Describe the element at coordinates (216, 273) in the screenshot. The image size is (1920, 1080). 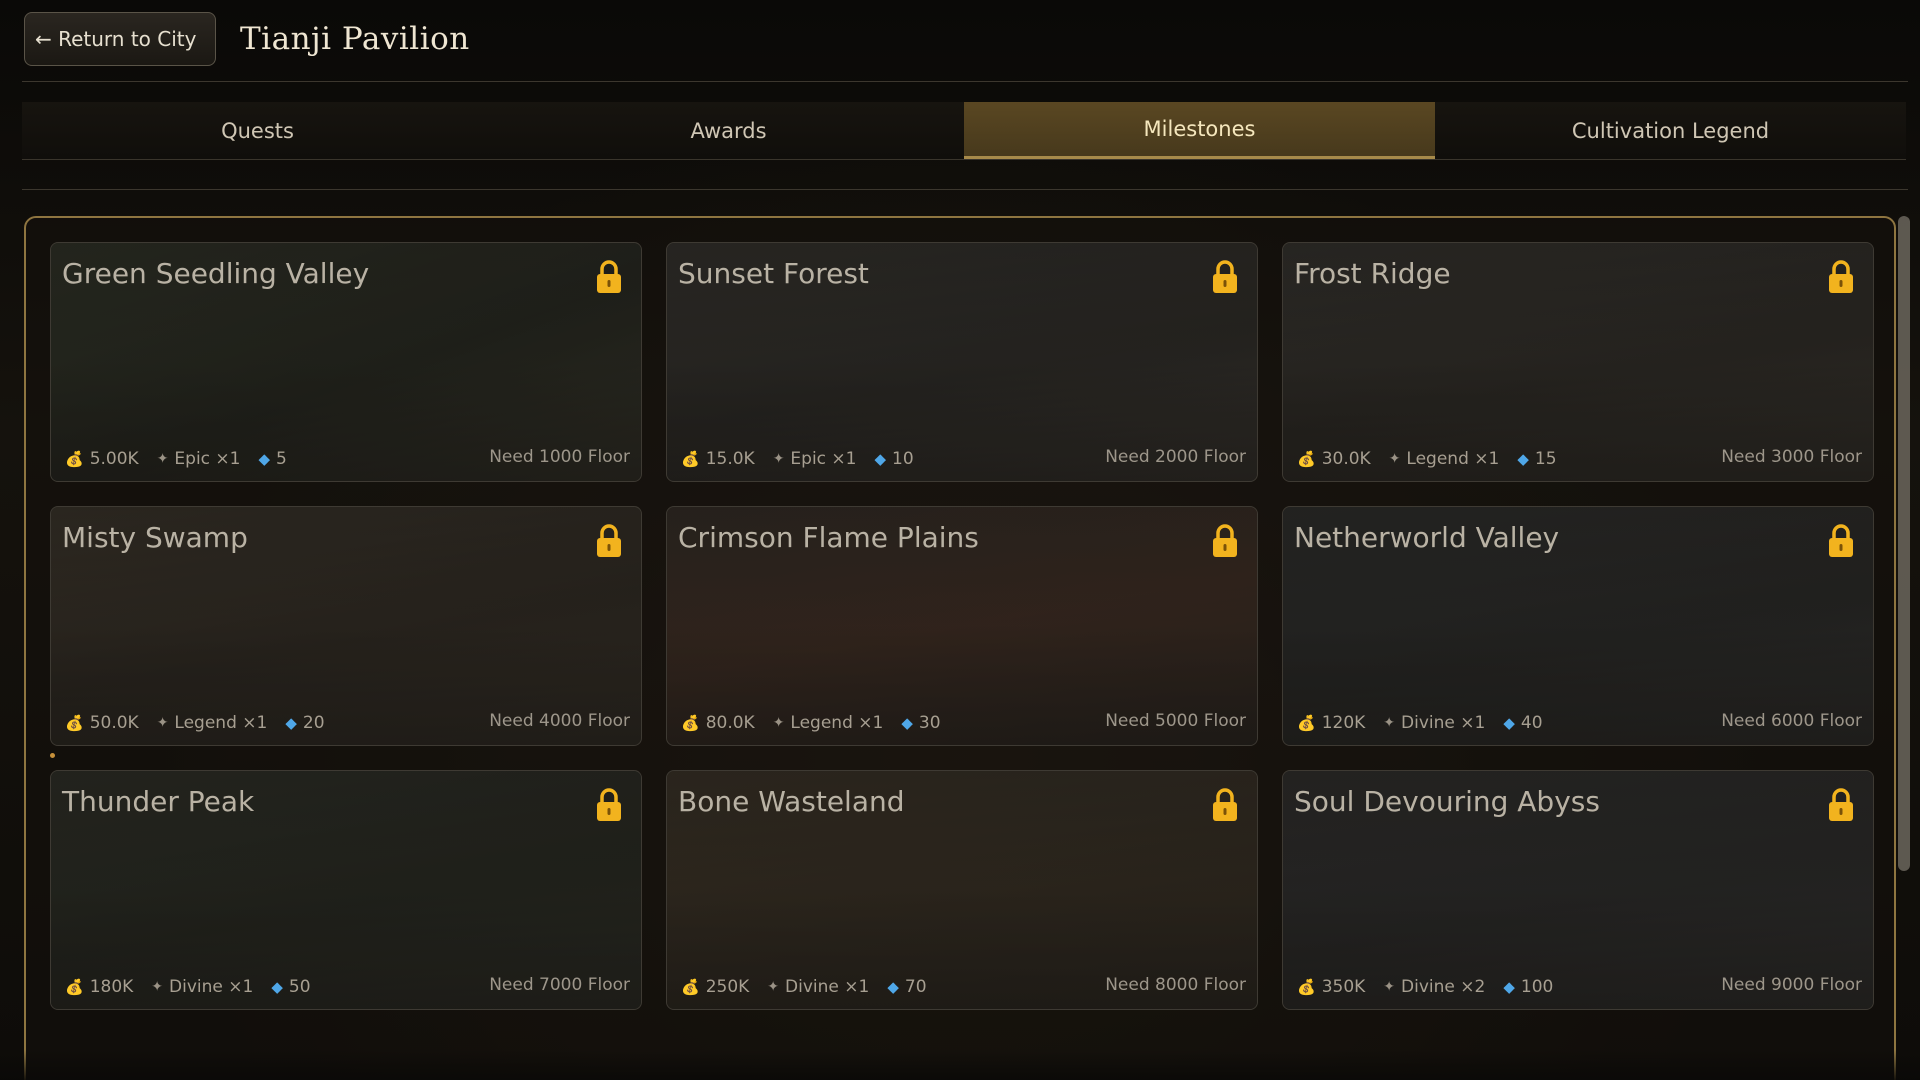
I see `milestone-name: Green Seedling Valley` at that location.